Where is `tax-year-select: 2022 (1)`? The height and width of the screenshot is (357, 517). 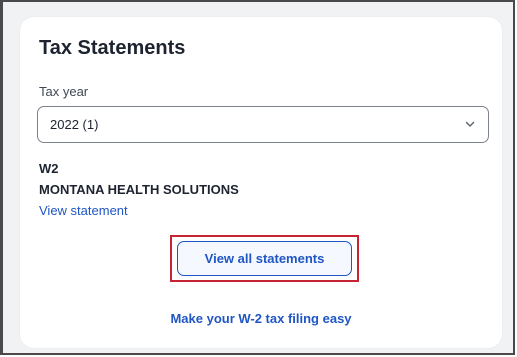 tax-year-select: 2022 (1) is located at coordinates (263, 124).